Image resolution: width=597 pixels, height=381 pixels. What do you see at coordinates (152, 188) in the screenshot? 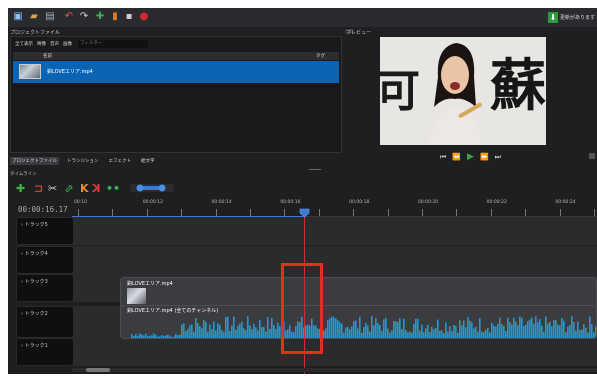
I see `zoom-slider` at bounding box center [152, 188].